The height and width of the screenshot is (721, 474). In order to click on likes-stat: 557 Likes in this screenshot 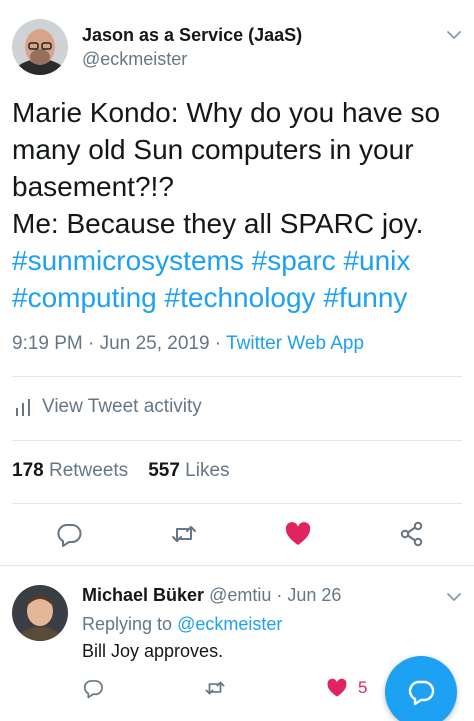, I will do `click(188, 470)`.